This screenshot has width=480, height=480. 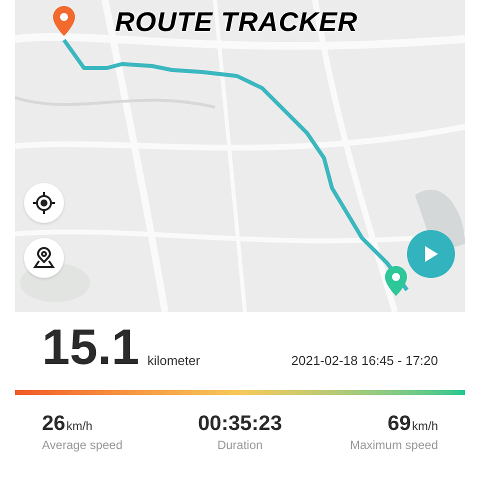 I want to click on stat-label: Maximum speed, so click(x=394, y=445).